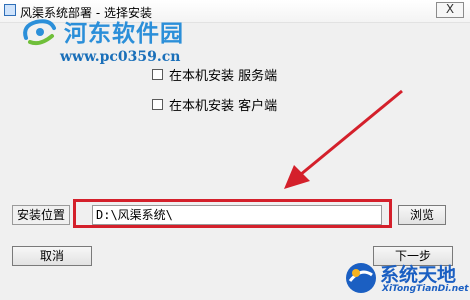 The height and width of the screenshot is (300, 470). What do you see at coordinates (223, 76) in the screenshot?
I see `server-option-label: 在本机安装 服务端` at bounding box center [223, 76].